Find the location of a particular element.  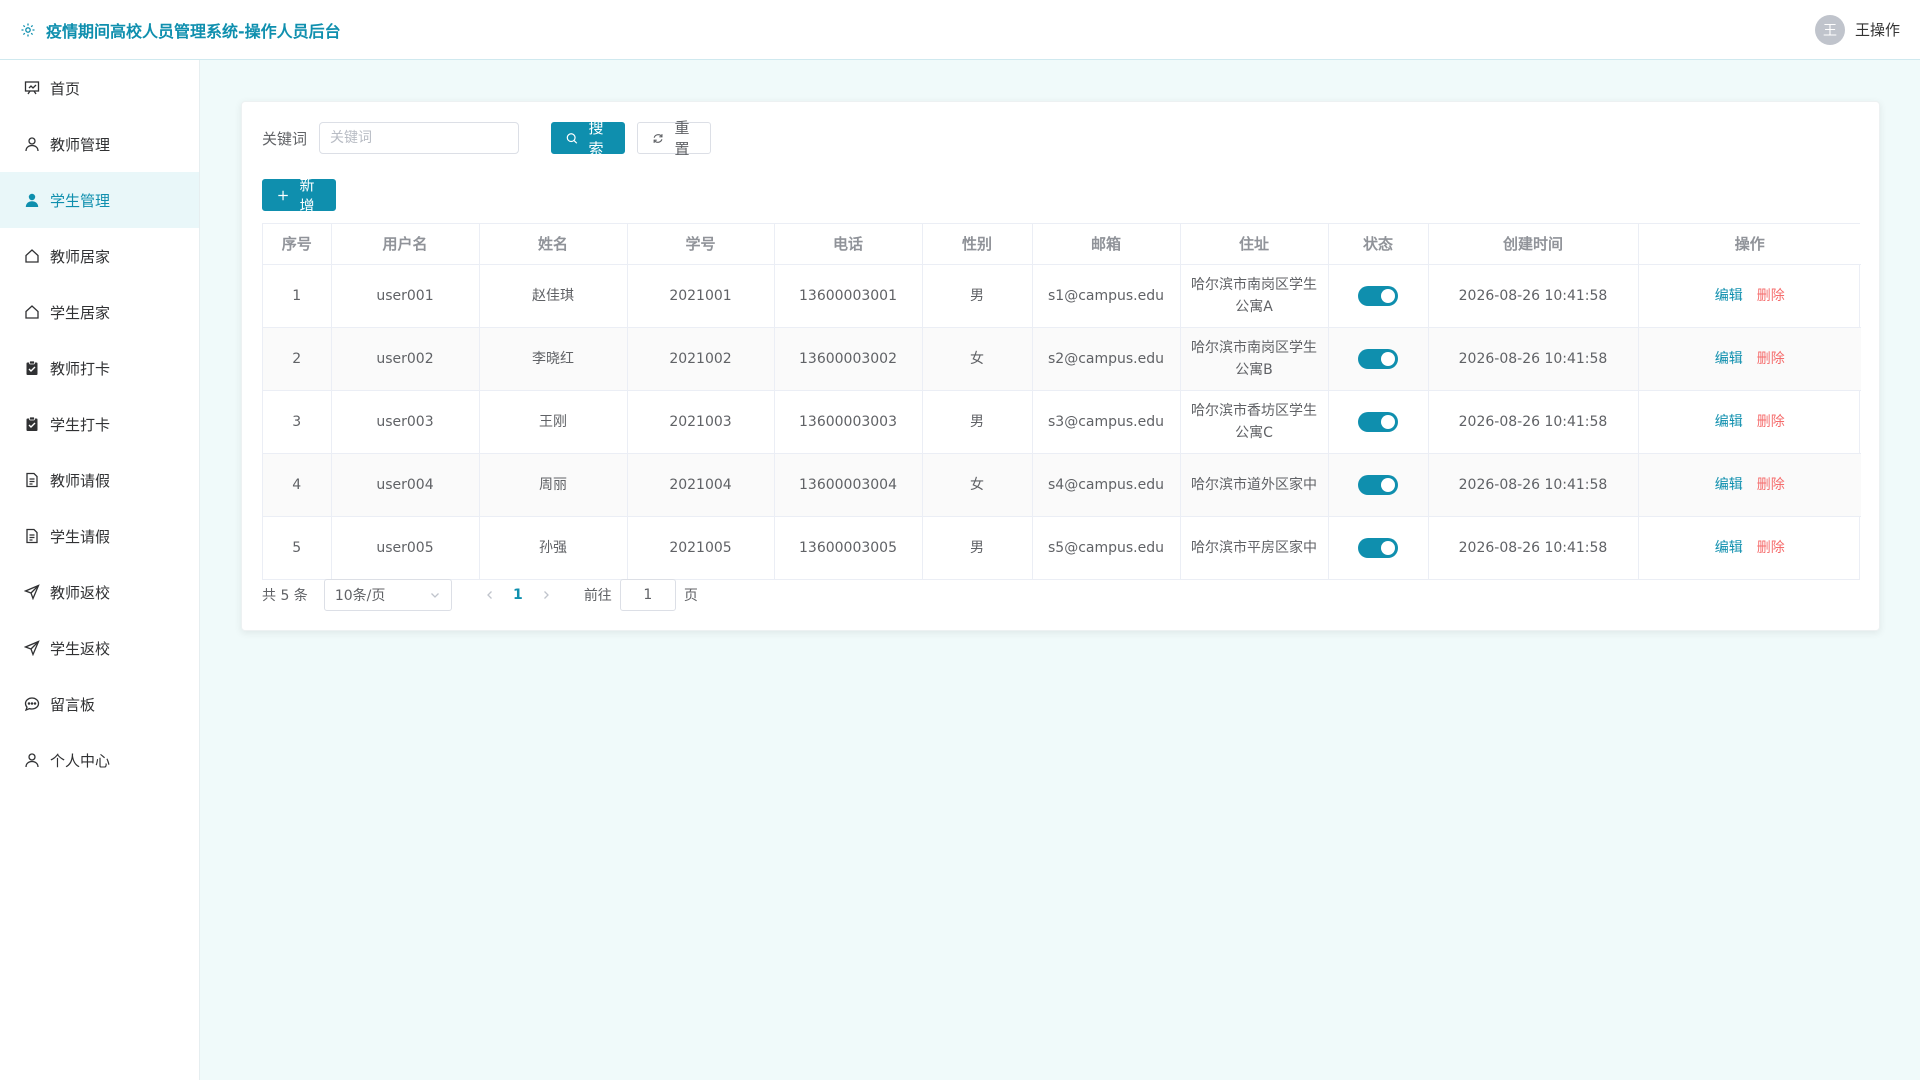

sidebar-item-2: 学生管理 is located at coordinates (99, 200).